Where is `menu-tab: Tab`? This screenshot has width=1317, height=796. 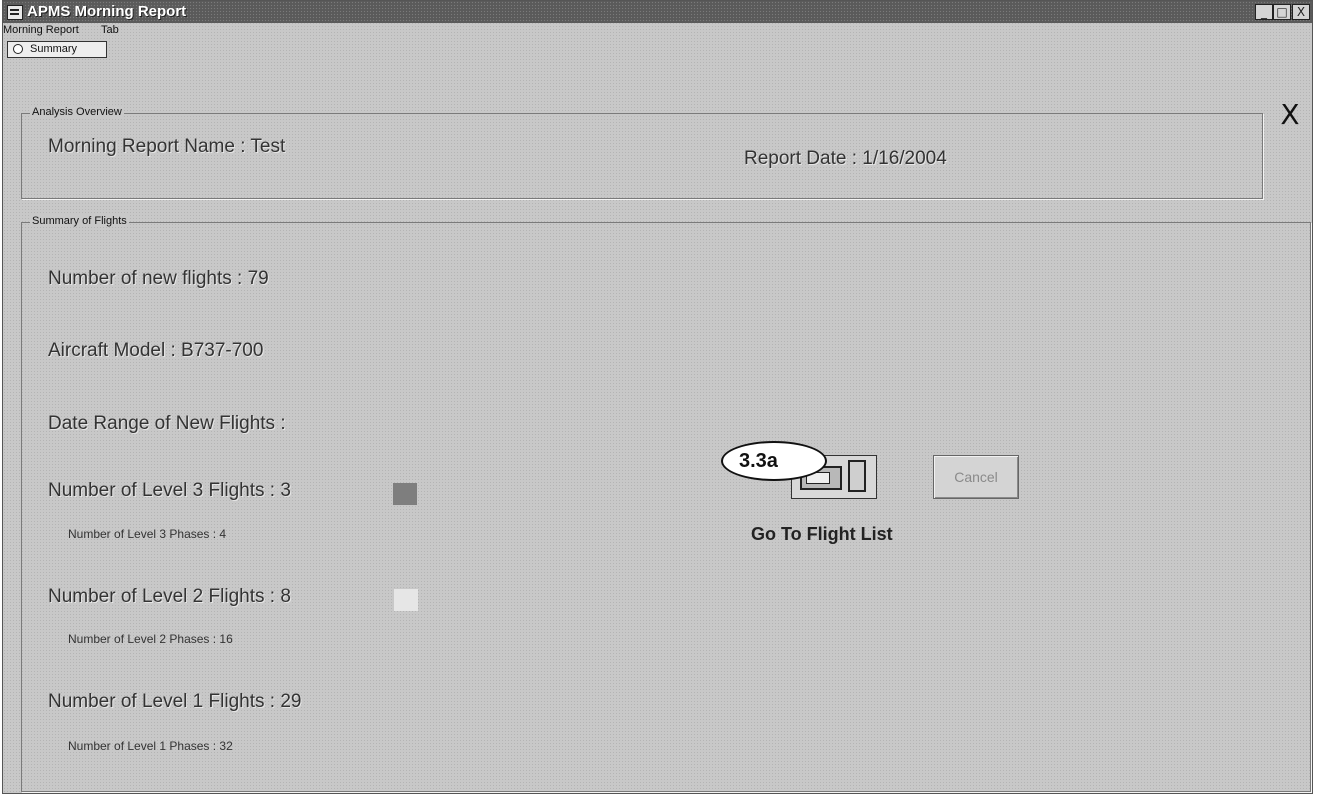 menu-tab: Tab is located at coordinates (110, 30).